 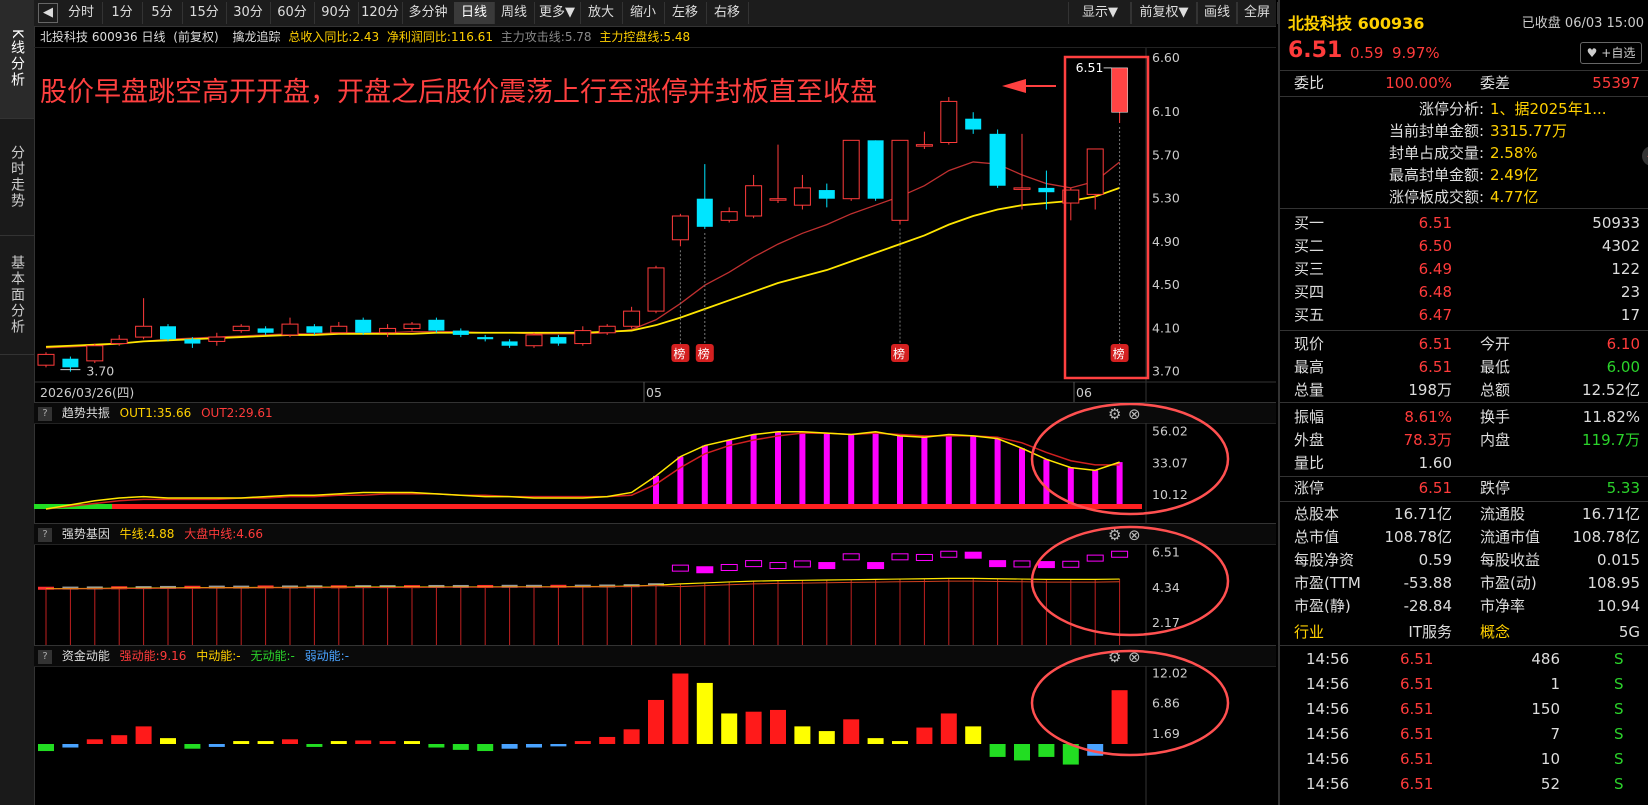 What do you see at coordinates (380, 13) in the screenshot?
I see `toolbar-item: 120分` at bounding box center [380, 13].